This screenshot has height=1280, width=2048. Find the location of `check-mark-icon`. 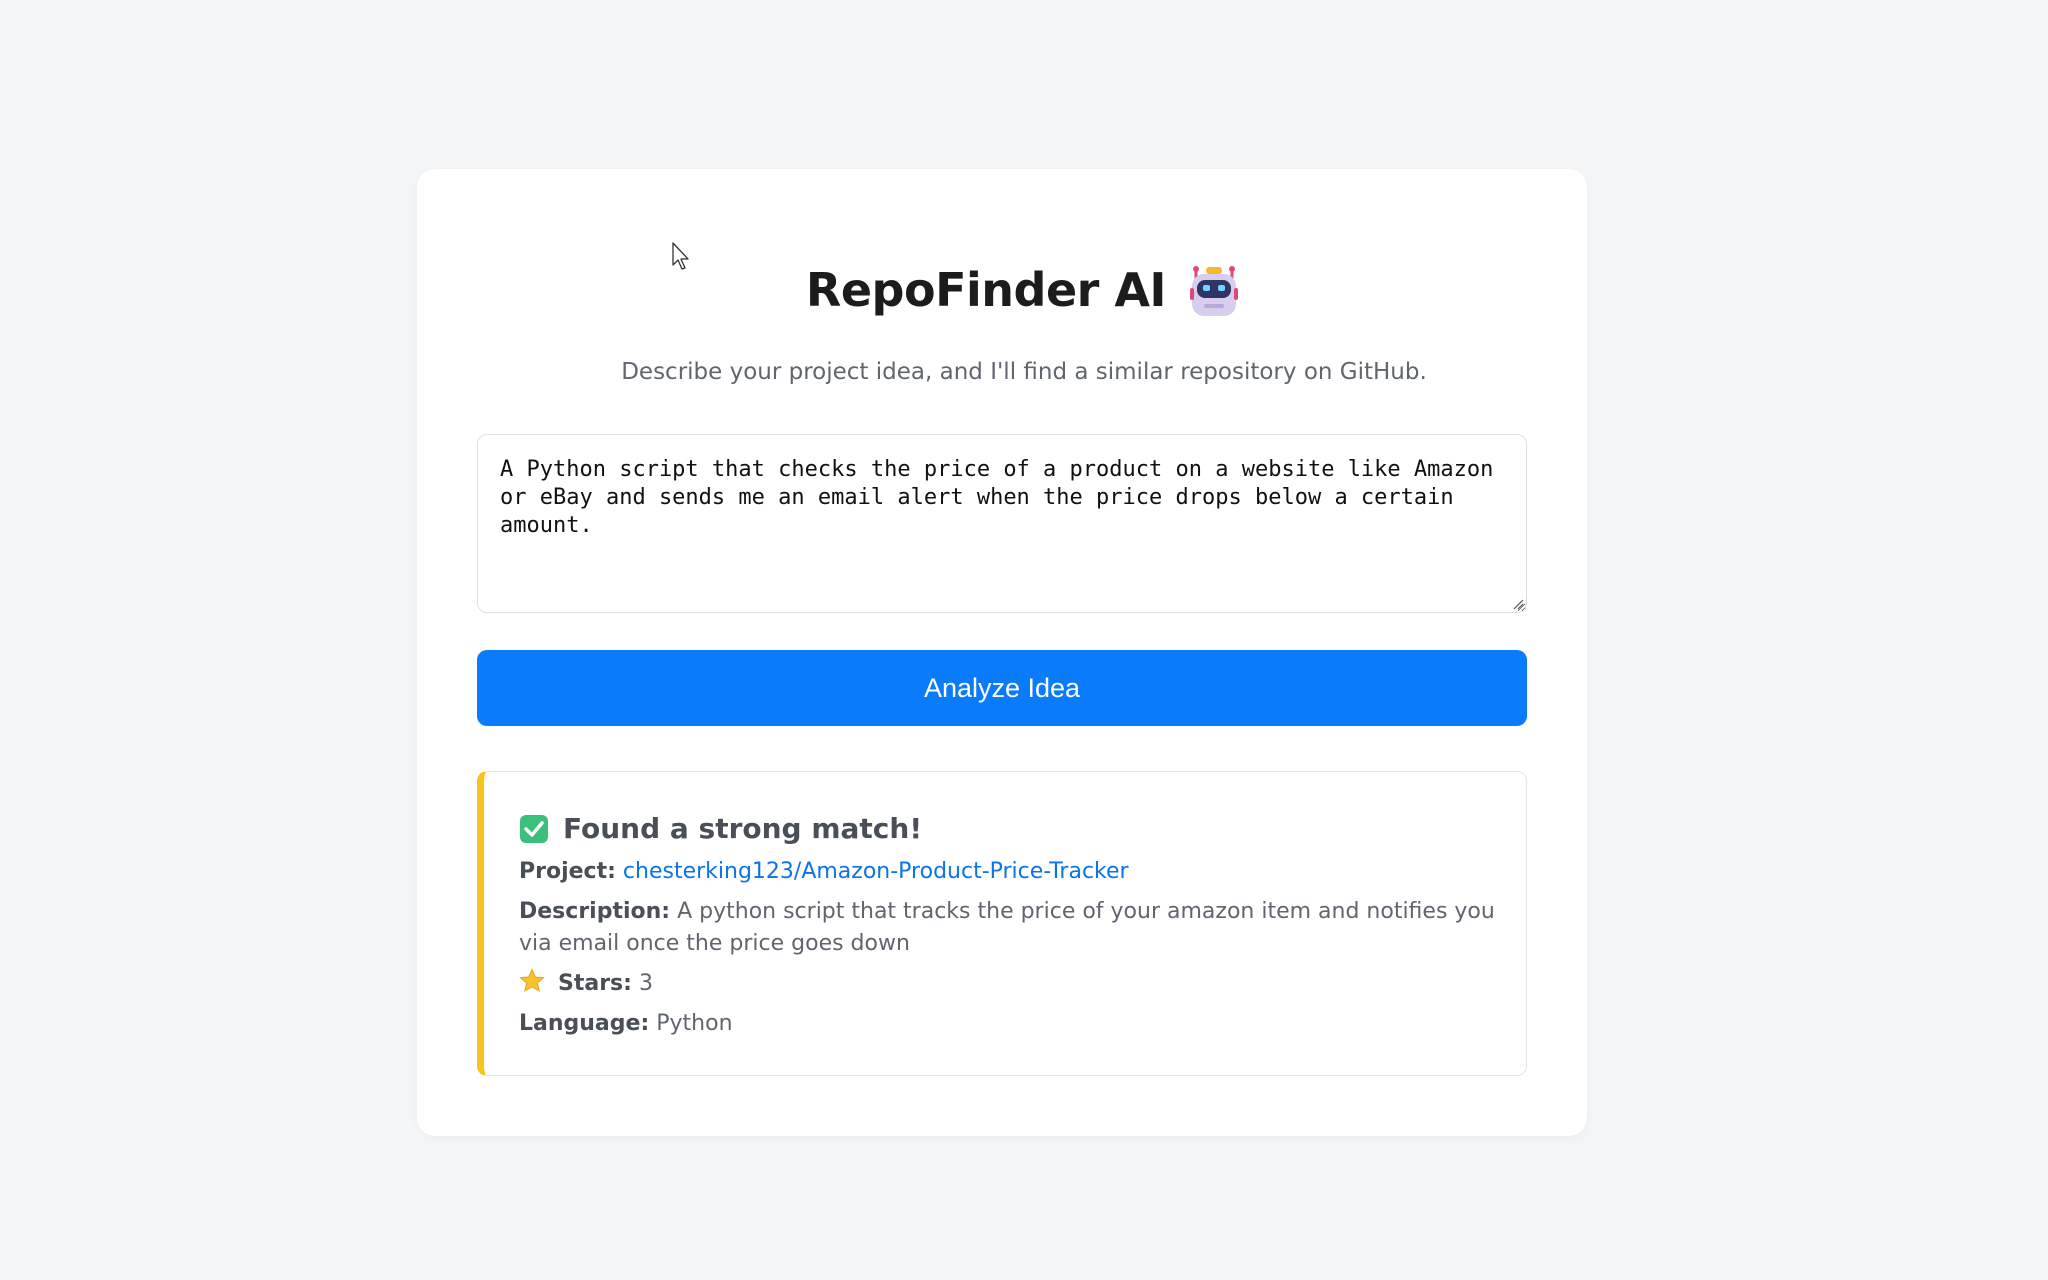

check-mark-icon is located at coordinates (534, 828).